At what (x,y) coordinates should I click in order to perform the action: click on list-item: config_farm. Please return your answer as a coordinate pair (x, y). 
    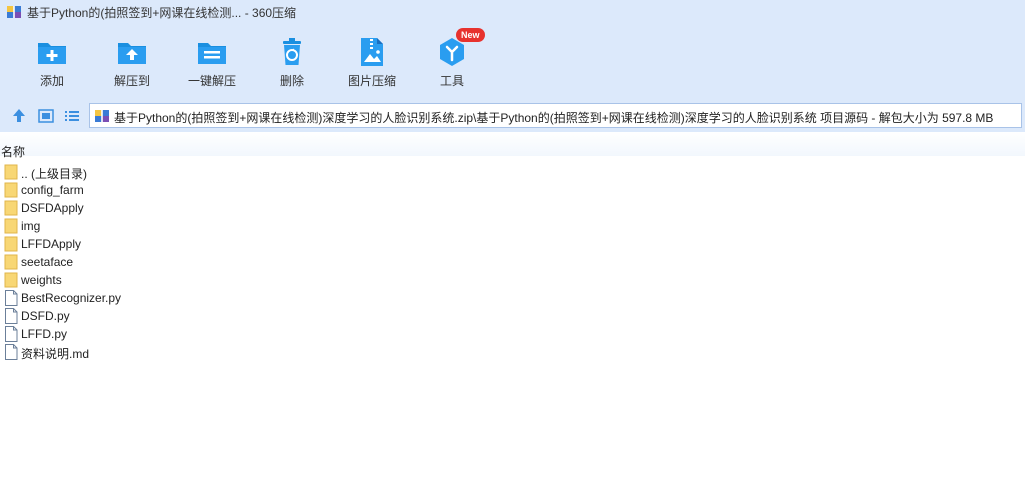
    Looking at the image, I should click on (150, 190).